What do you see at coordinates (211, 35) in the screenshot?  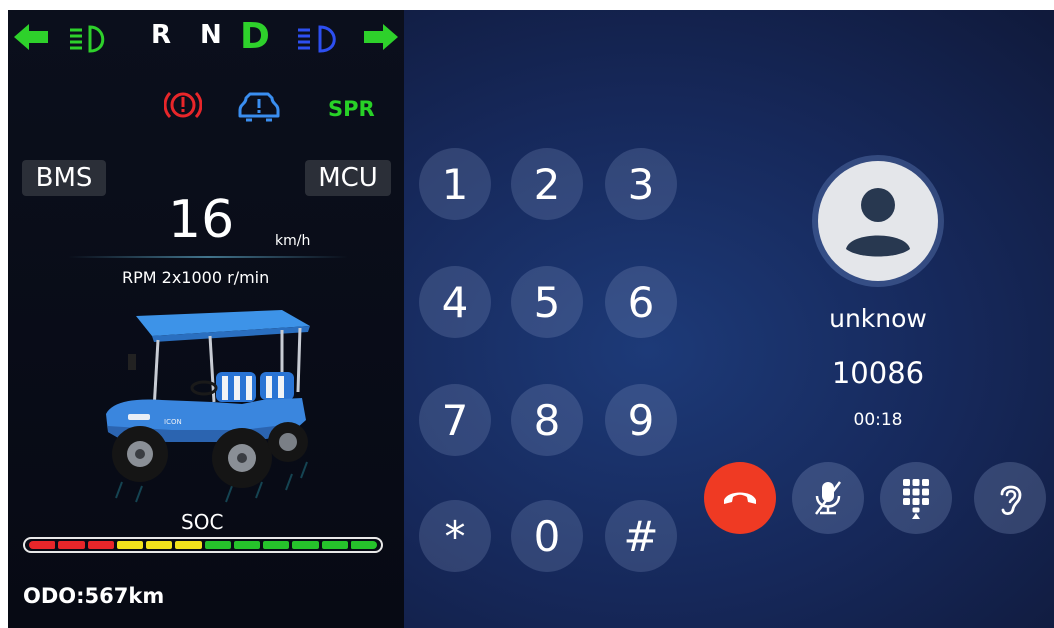 I see `gear-n-indicator: N` at bounding box center [211, 35].